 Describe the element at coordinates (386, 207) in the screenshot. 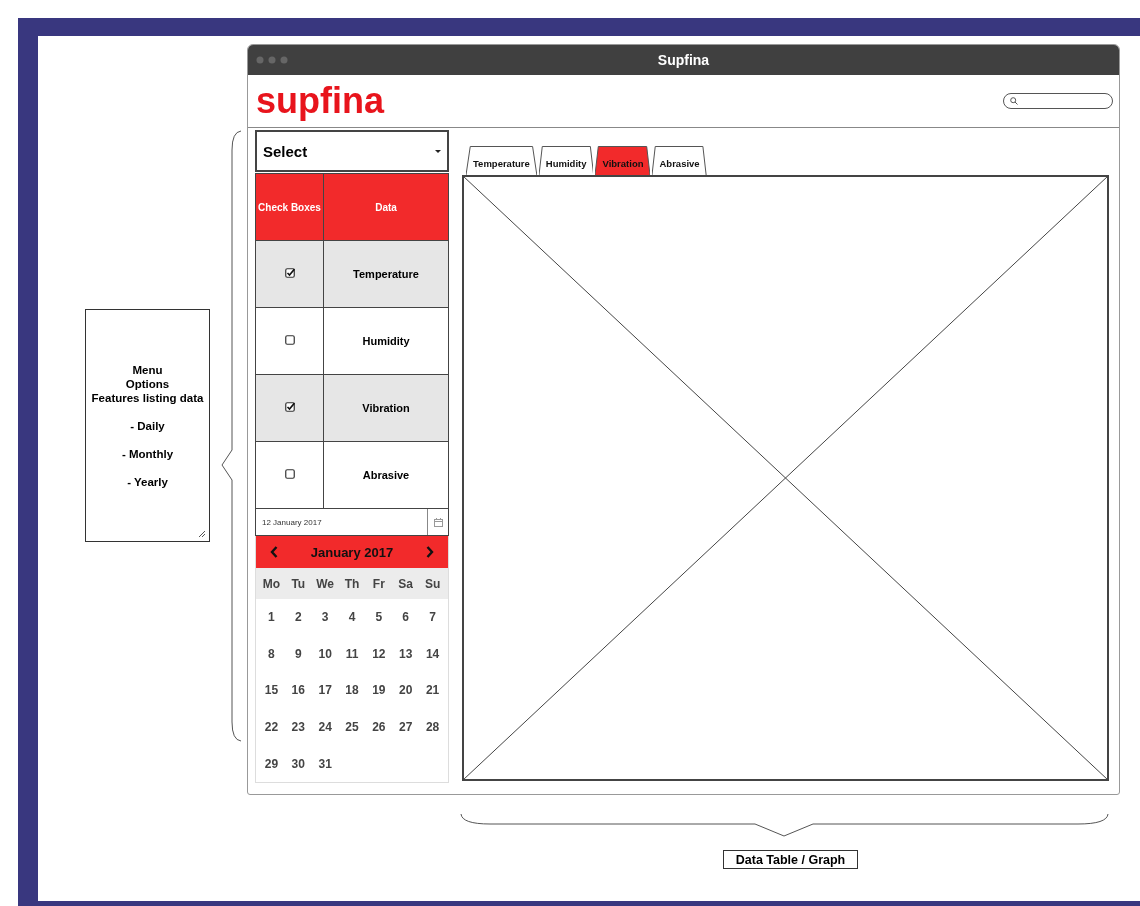

I see `column-header: Data` at that location.